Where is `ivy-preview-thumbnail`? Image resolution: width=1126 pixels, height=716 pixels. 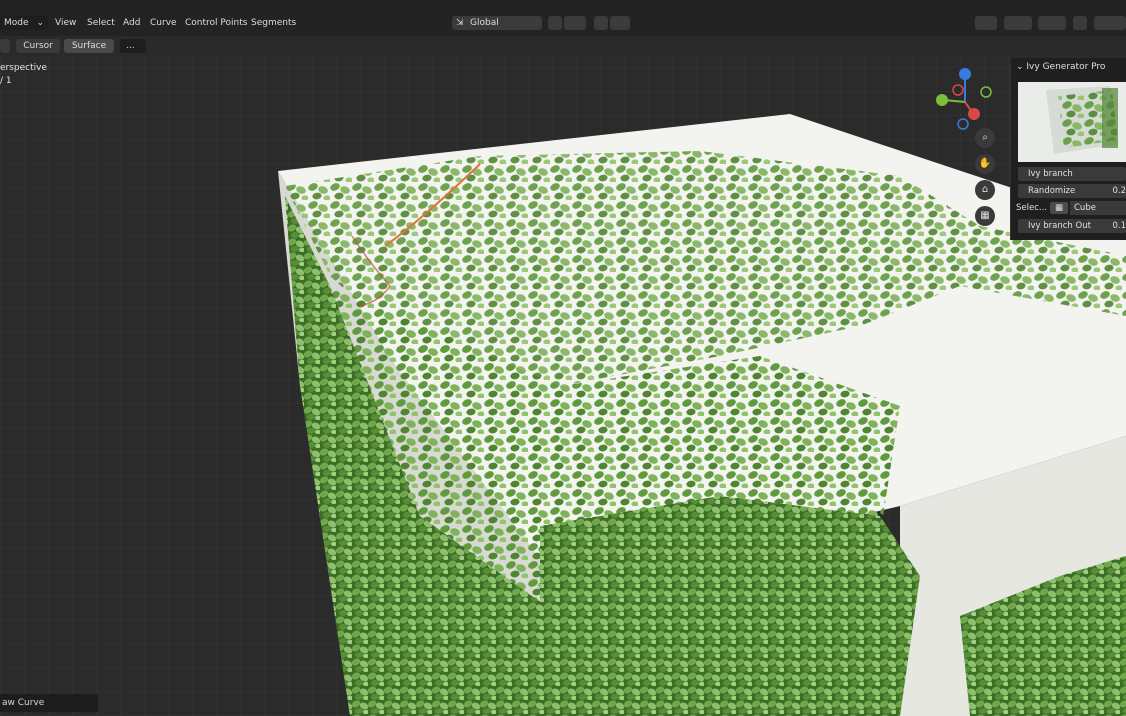
ivy-preview-thumbnail is located at coordinates (1072, 122).